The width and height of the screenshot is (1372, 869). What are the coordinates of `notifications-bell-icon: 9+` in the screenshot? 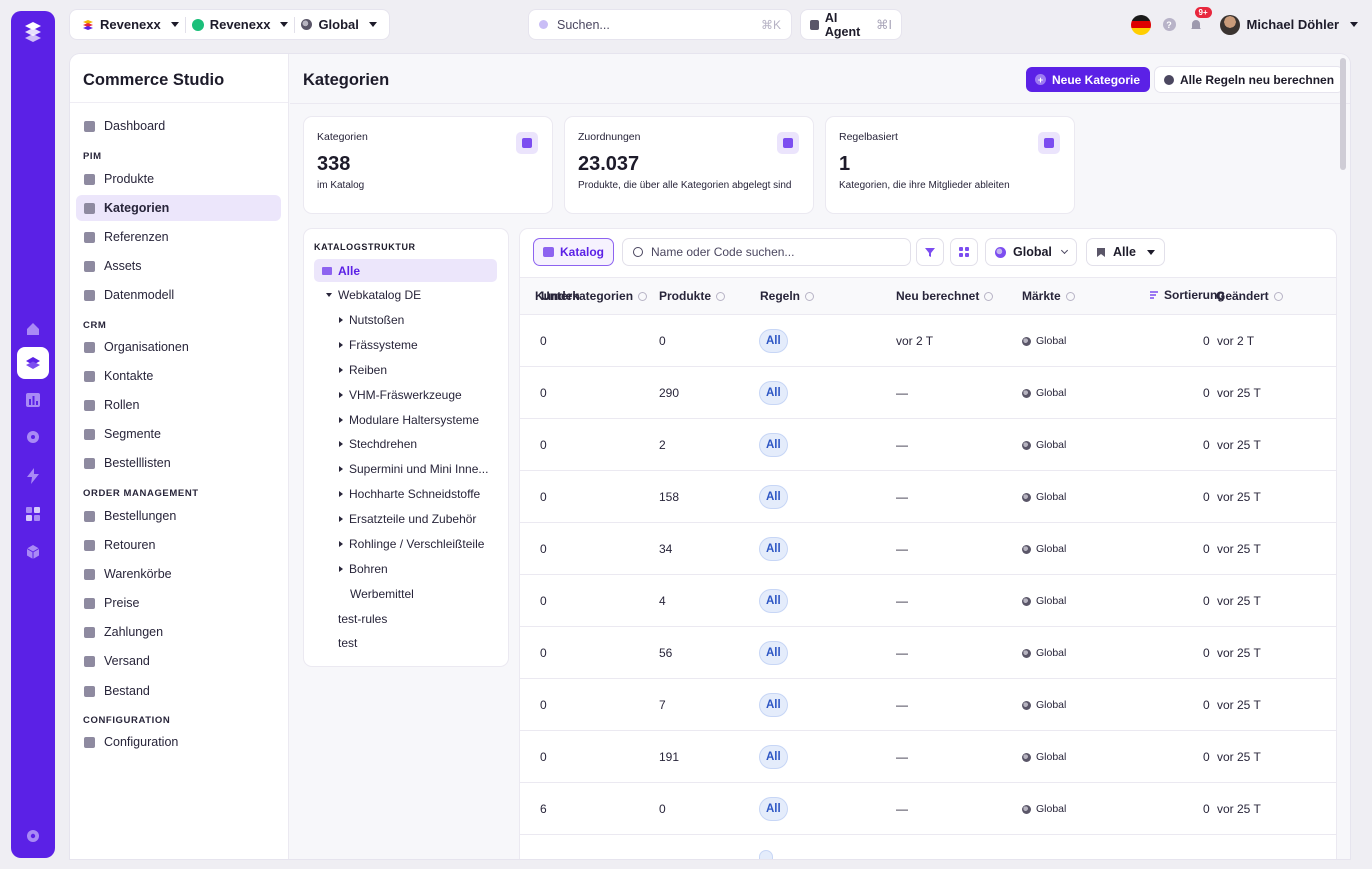 It's located at (1200, 19).